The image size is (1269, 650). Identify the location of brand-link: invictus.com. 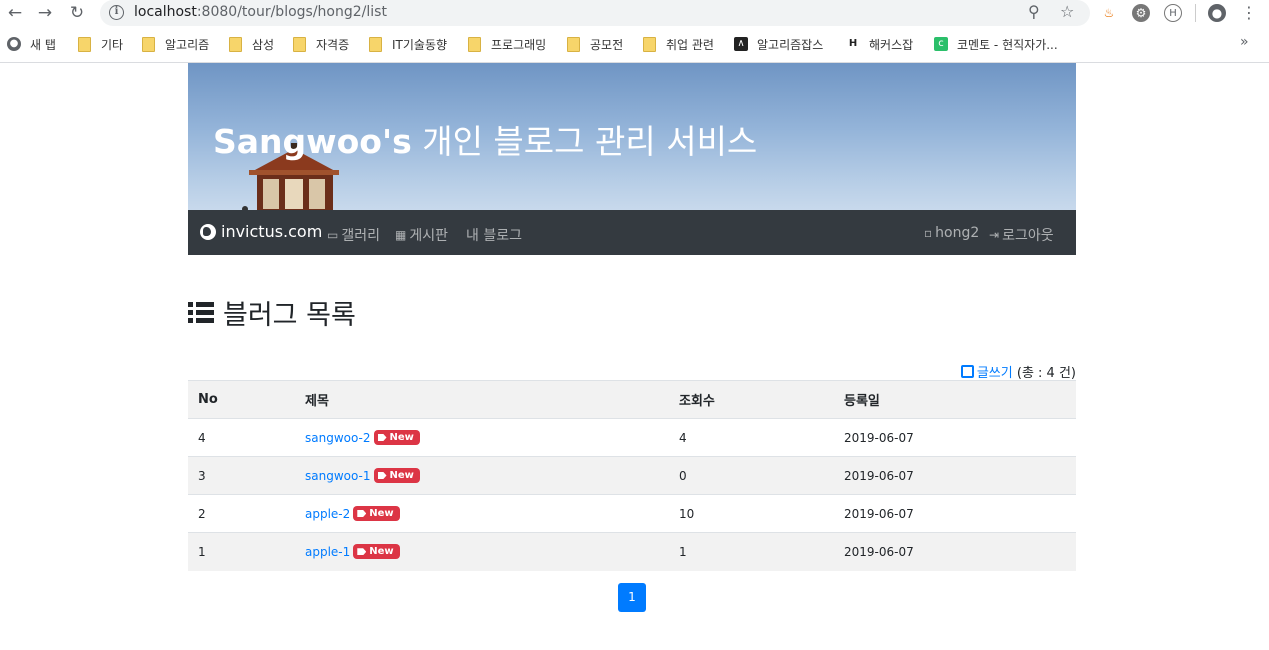
(261, 231).